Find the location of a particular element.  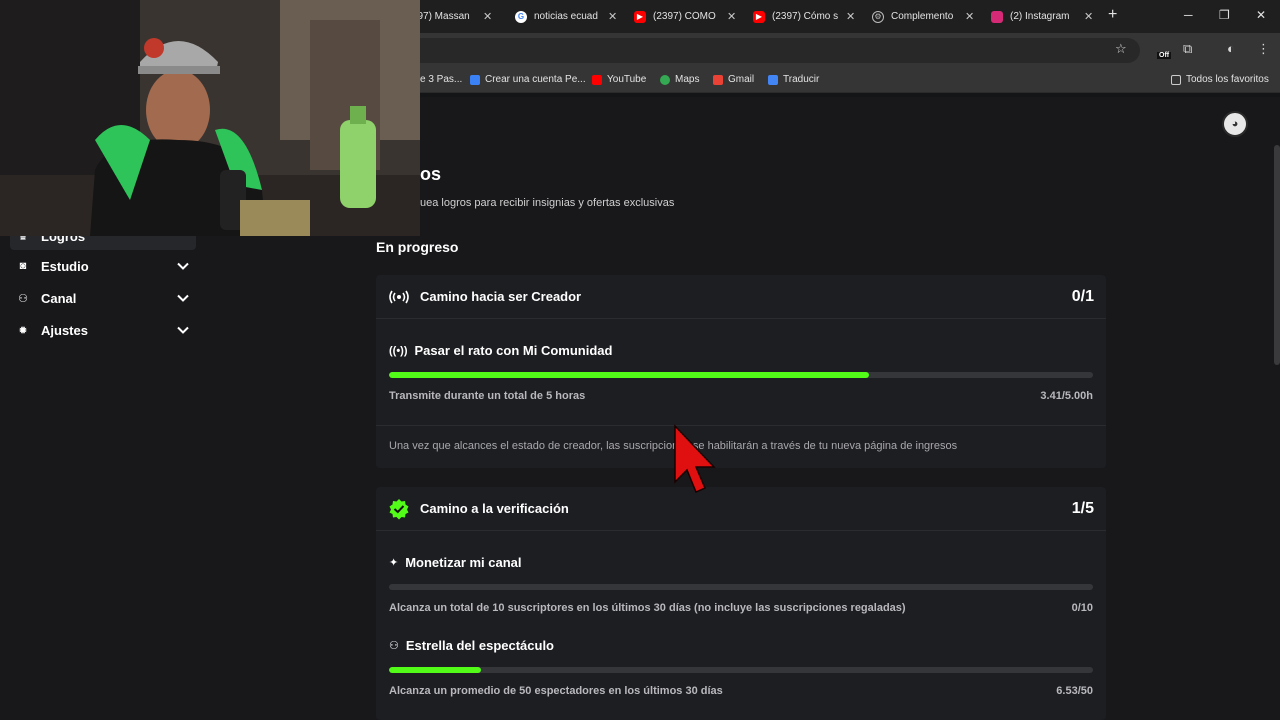

broadcast-icon is located at coordinates (399, 297).